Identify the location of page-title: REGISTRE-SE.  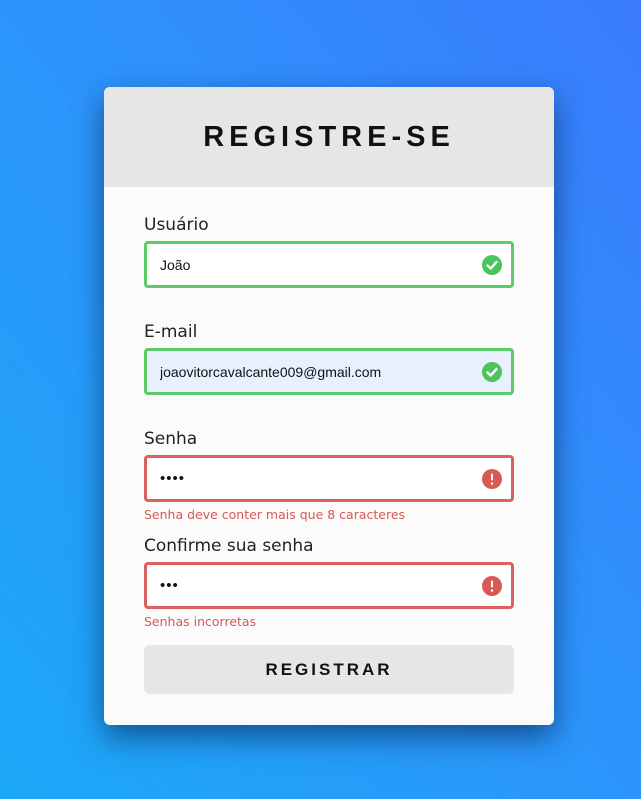
(329, 136).